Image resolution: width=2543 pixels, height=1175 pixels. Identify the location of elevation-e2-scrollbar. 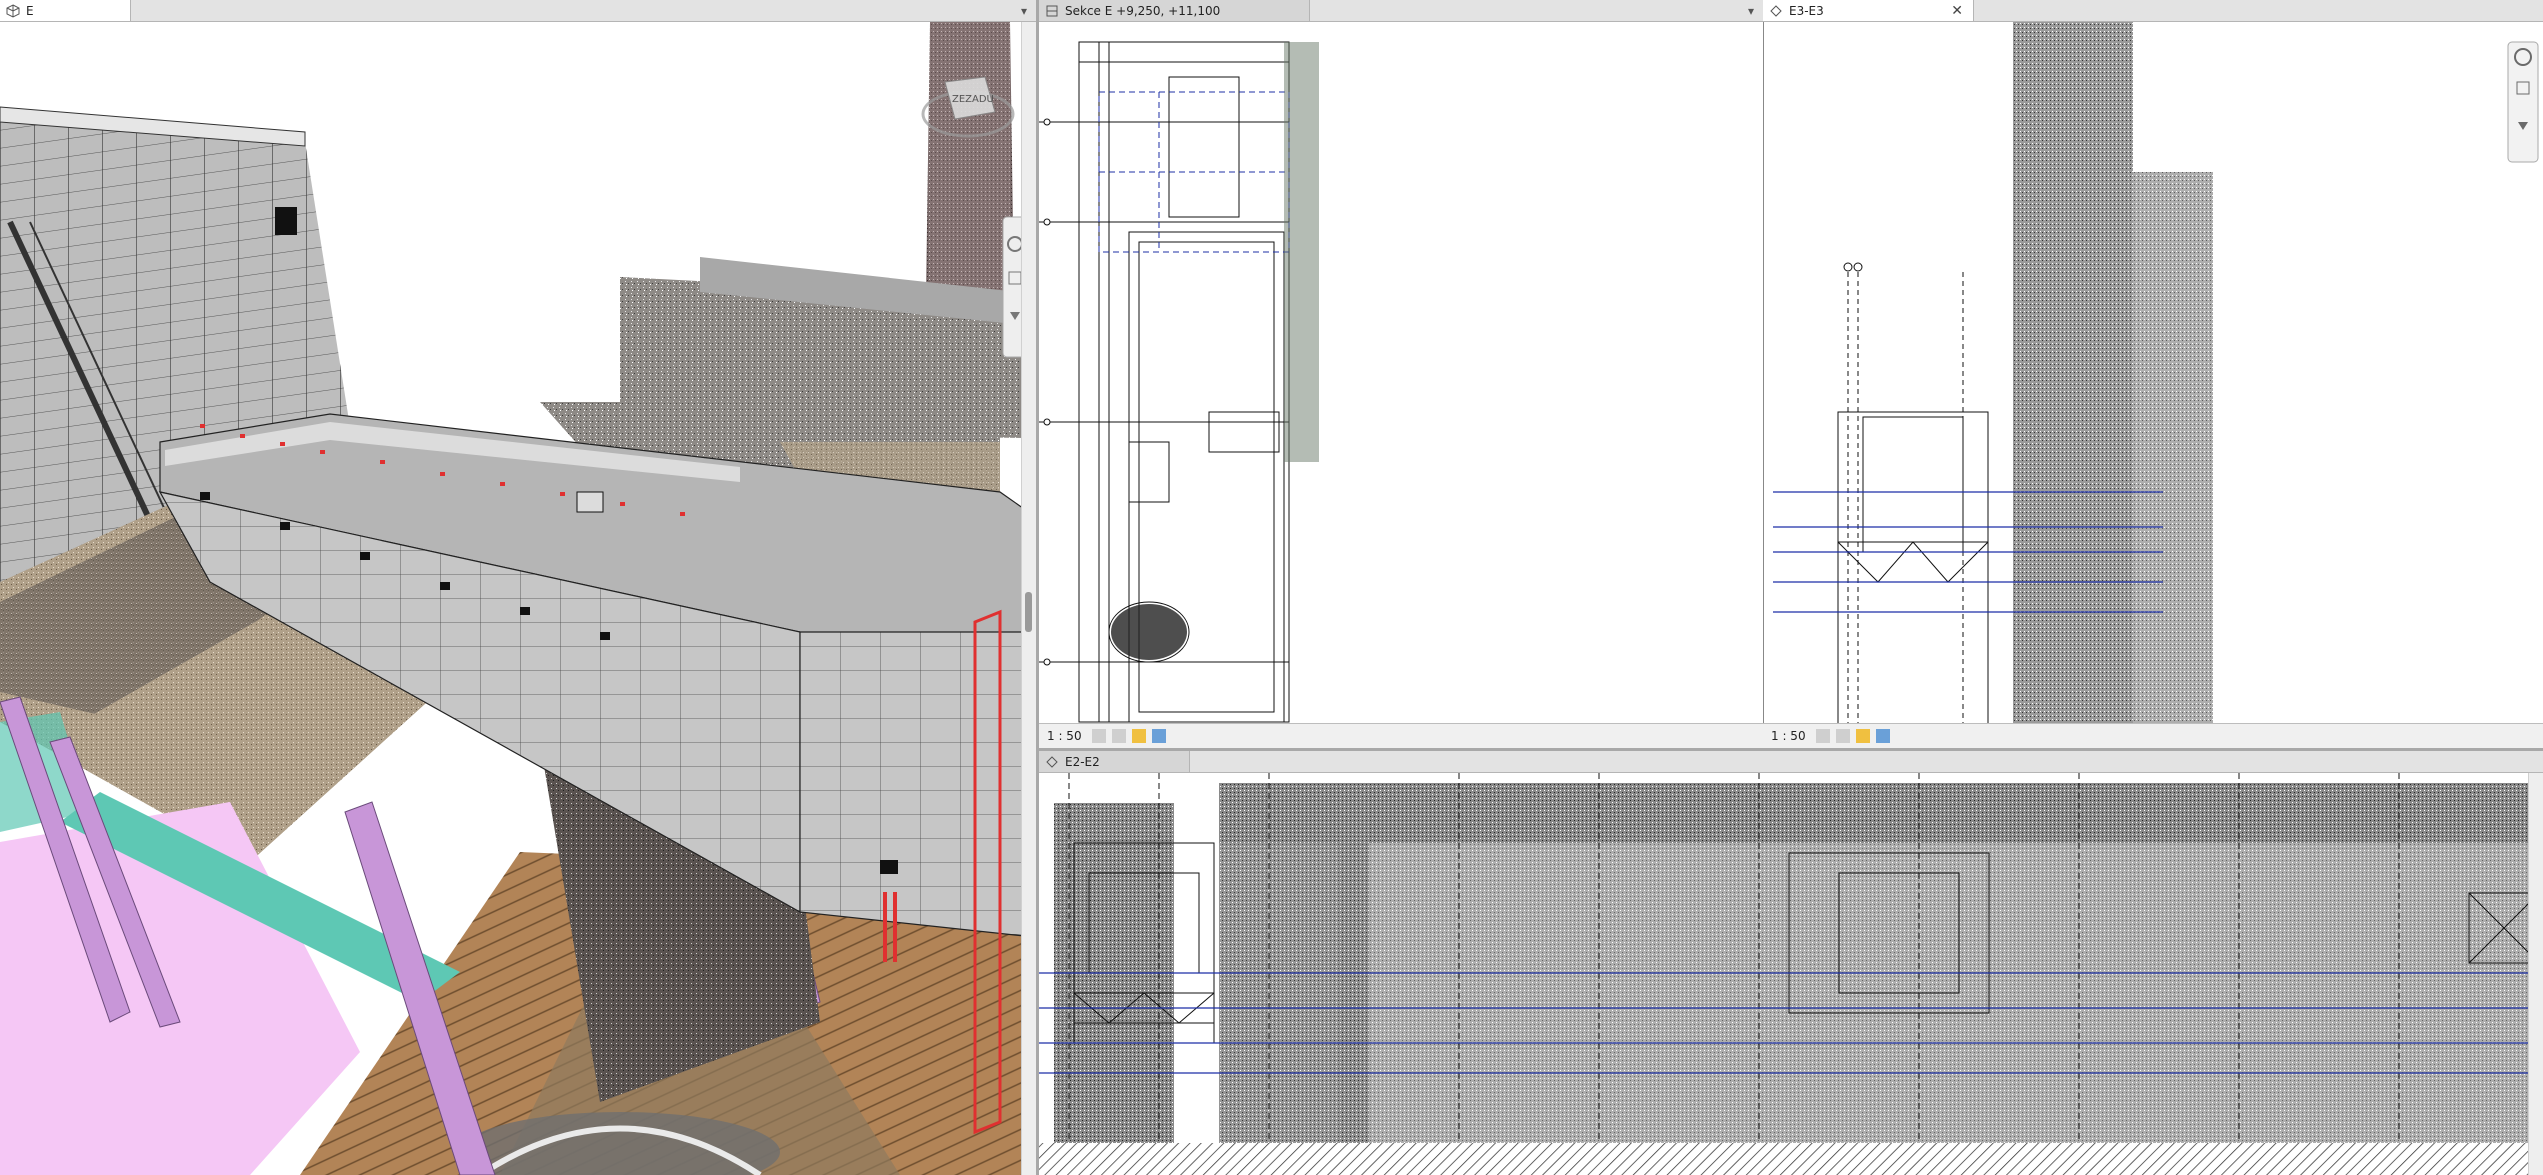
(2535, 974).